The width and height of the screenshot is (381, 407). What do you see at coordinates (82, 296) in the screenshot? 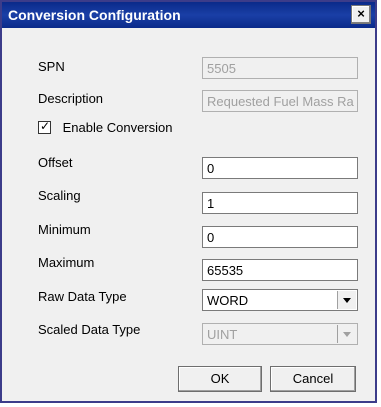
I see `raw-data-type-label: Raw Data Type` at bounding box center [82, 296].